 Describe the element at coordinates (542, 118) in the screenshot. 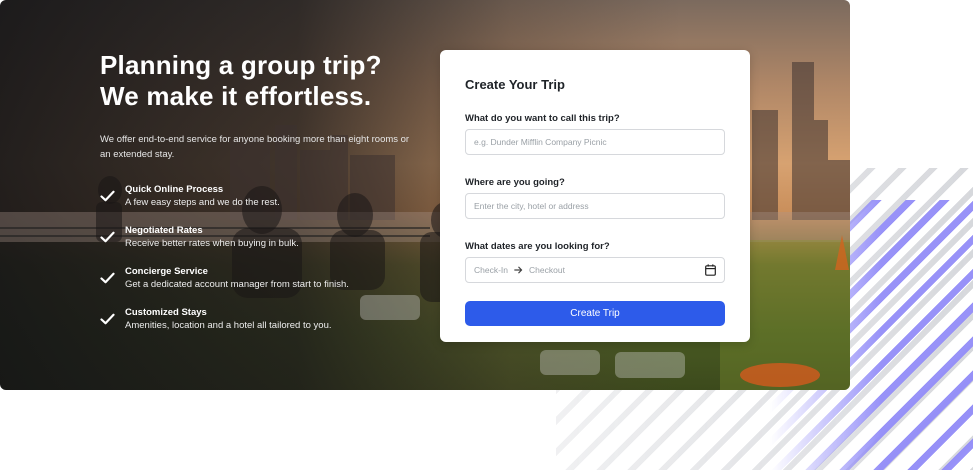

I see `trip-name-label: What do you want to call this trip?` at that location.